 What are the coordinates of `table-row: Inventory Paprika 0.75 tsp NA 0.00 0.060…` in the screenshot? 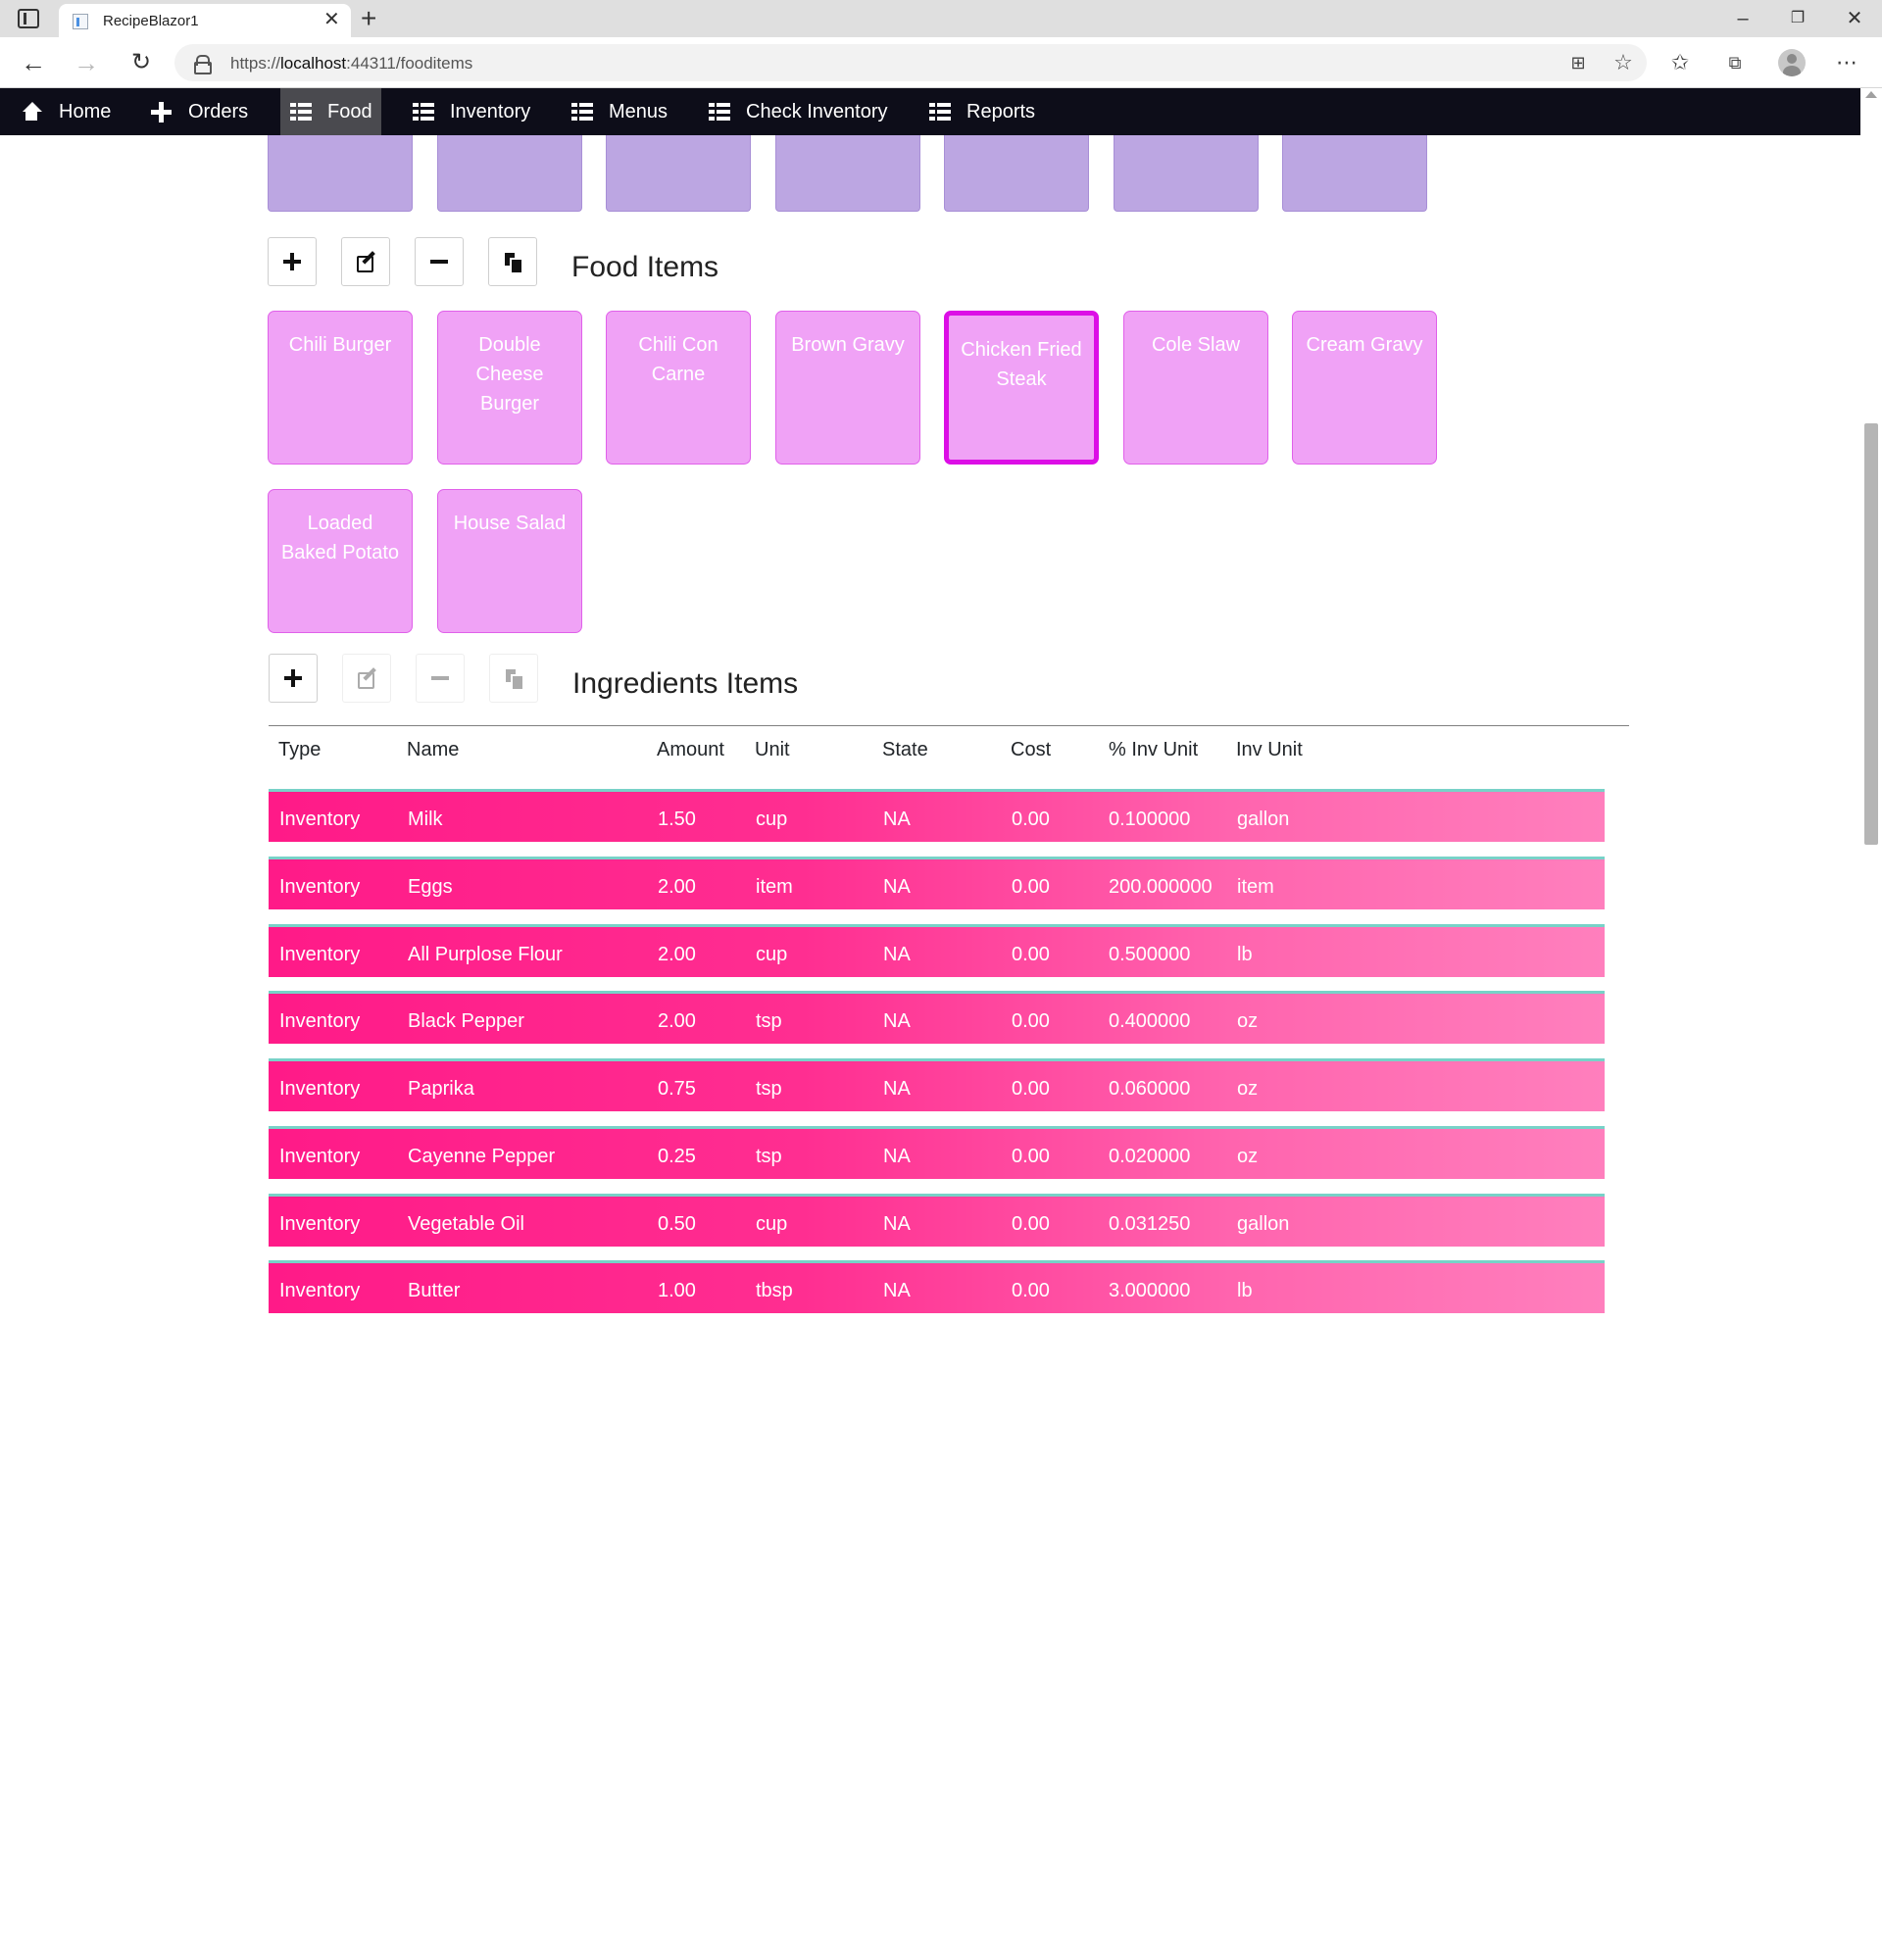 It's located at (937, 1084).